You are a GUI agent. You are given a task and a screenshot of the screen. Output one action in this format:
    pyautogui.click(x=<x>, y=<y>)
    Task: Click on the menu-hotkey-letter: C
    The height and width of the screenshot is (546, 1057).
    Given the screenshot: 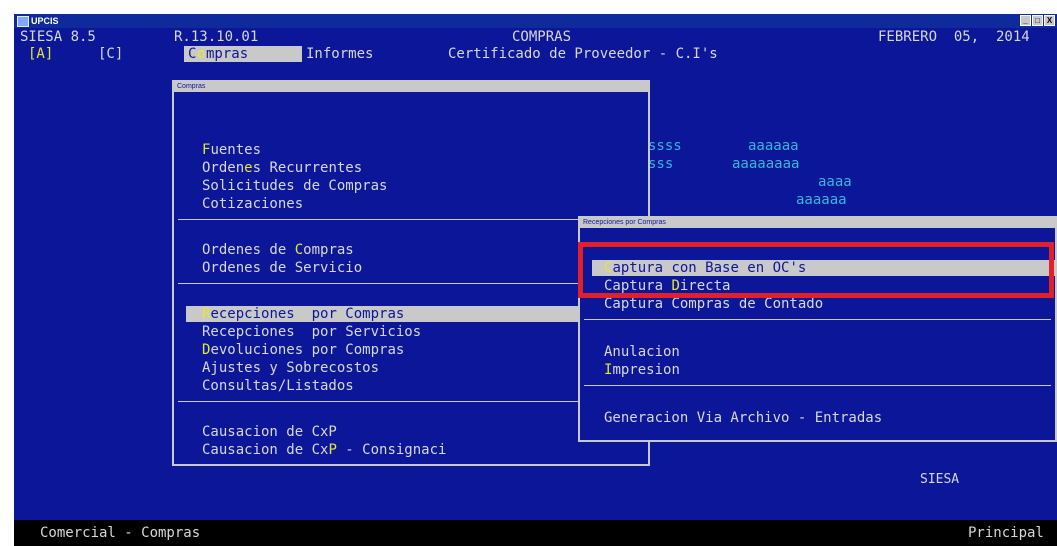 What is the action you would take?
    pyautogui.click(x=299, y=250)
    